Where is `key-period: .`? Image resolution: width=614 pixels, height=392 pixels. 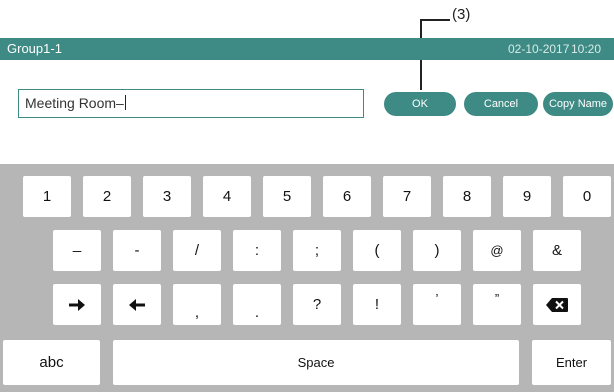
key-period: . is located at coordinates (257, 304).